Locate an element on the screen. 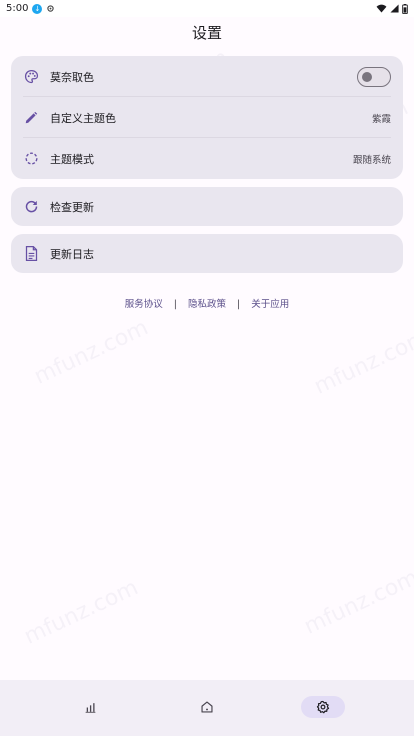  monet-color-toggle is located at coordinates (374, 76).